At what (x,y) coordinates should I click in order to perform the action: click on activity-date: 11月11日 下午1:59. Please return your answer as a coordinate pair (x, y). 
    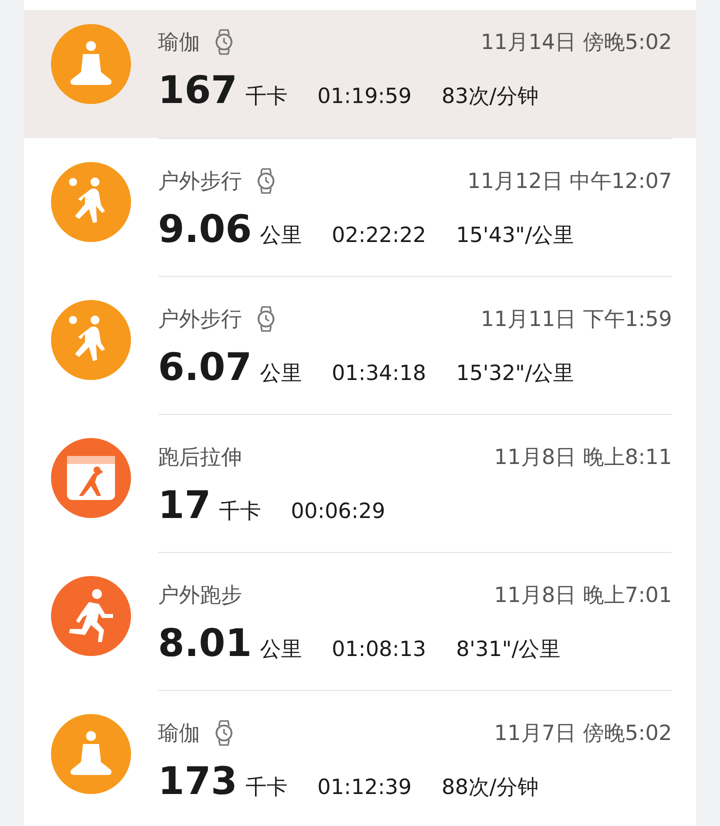
    Looking at the image, I should click on (576, 319).